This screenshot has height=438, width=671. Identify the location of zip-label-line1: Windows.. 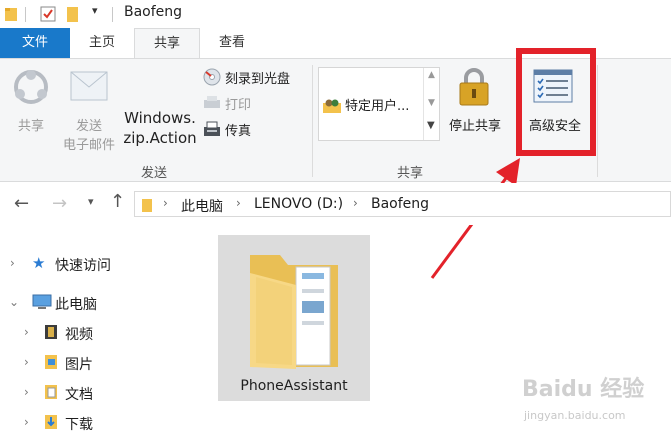
(160, 118).